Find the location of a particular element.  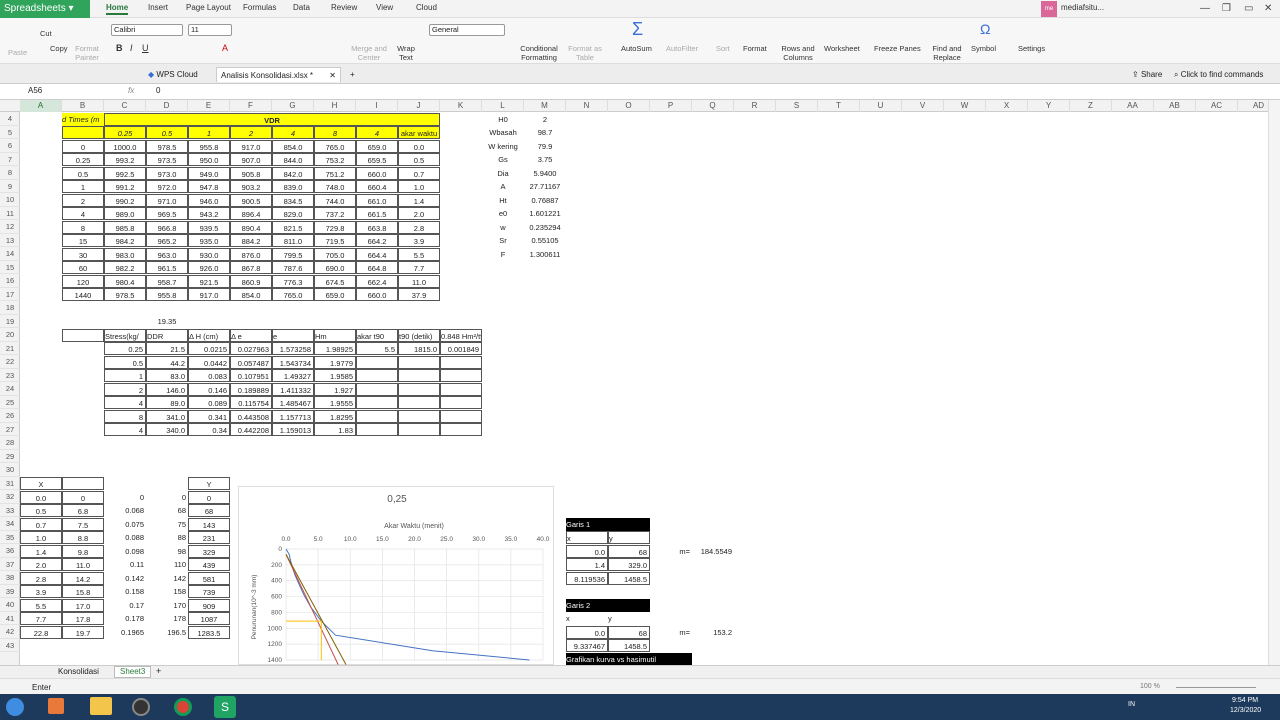

prop-label: w is located at coordinates (503, 227).